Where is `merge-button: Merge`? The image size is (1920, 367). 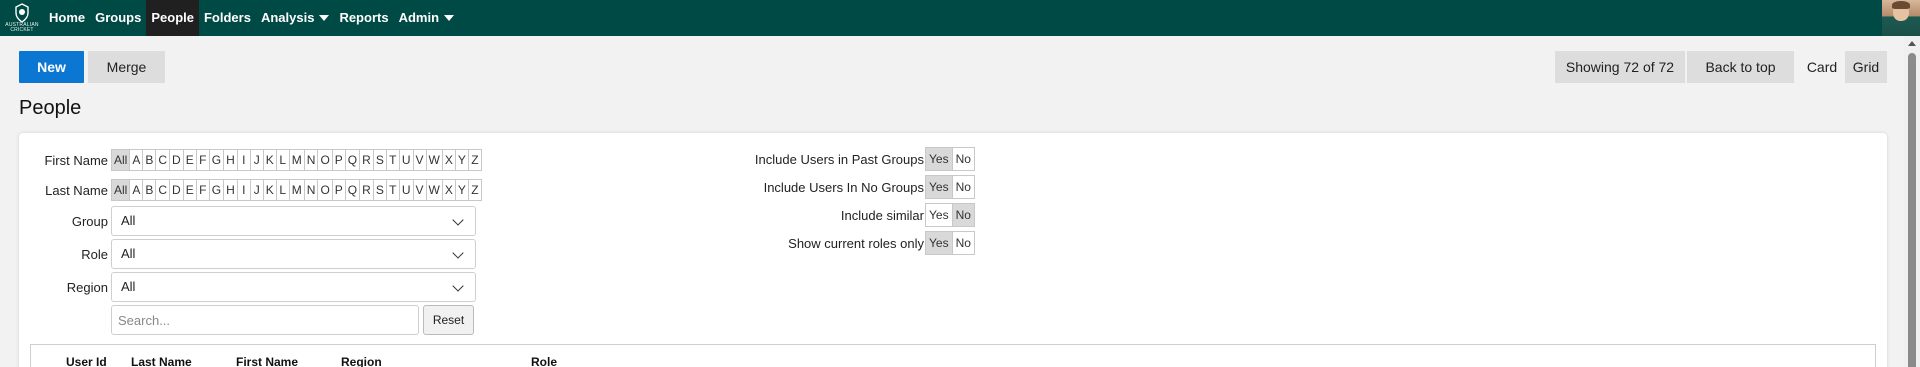 merge-button: Merge is located at coordinates (126, 67).